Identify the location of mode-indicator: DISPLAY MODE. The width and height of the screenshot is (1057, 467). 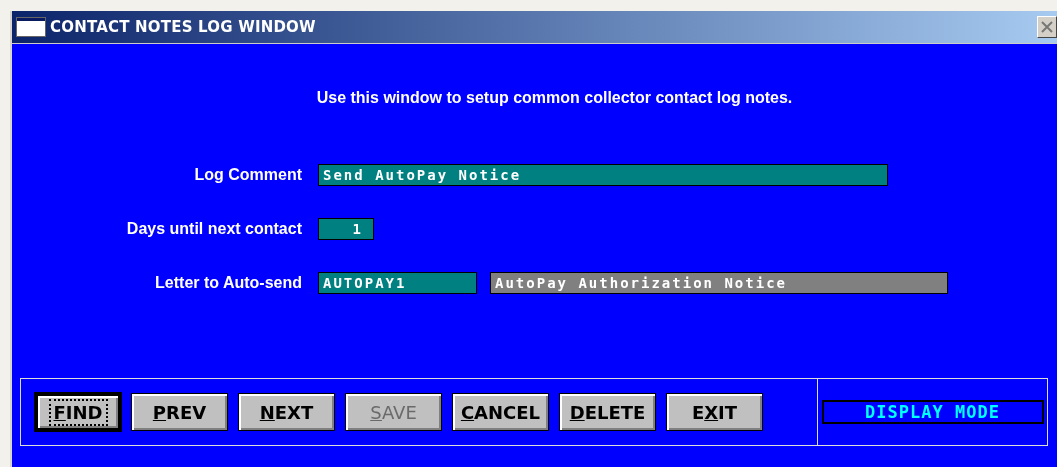
(932, 412).